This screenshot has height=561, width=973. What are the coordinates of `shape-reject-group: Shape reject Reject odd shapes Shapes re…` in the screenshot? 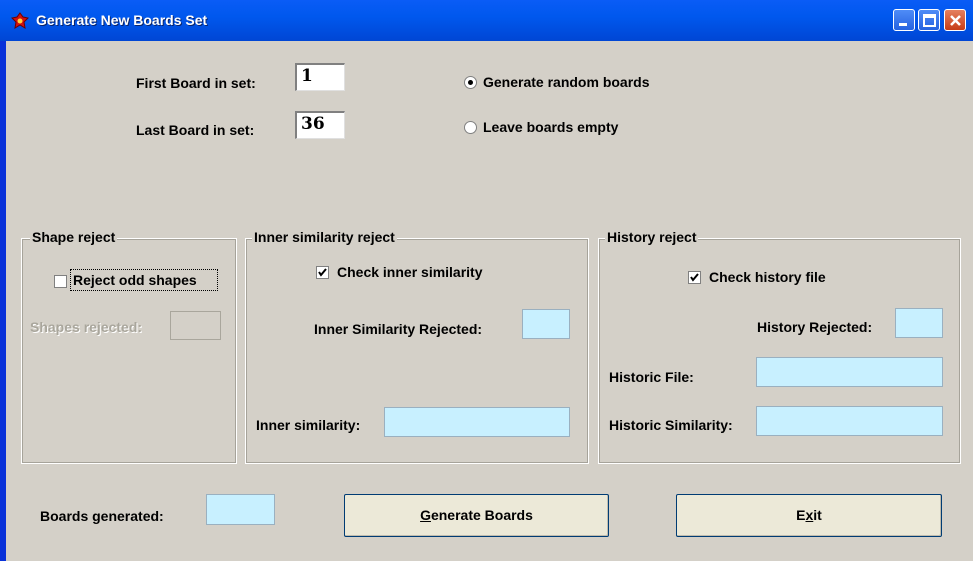 It's located at (129, 346).